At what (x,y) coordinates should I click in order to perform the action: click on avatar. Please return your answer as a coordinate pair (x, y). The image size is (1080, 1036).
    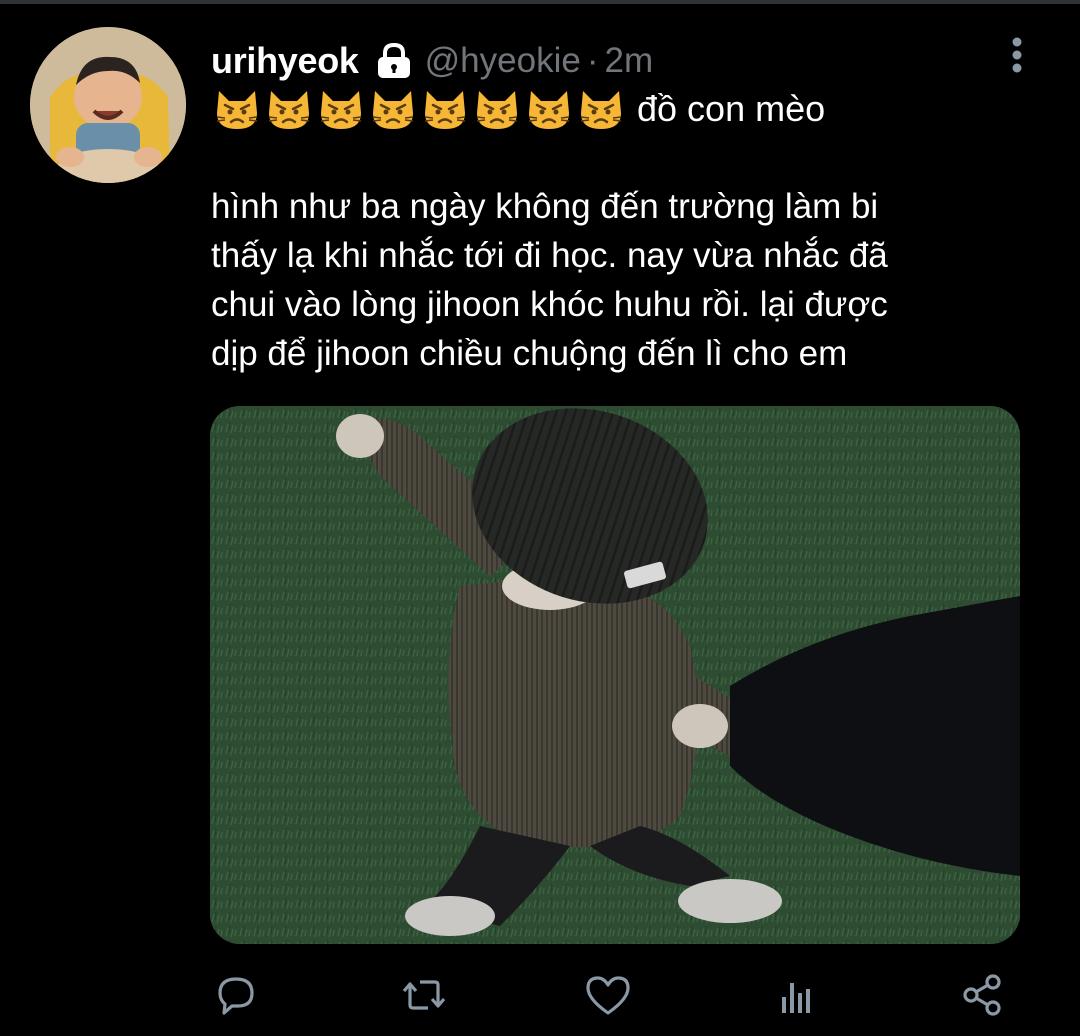
    Looking at the image, I should click on (108, 105).